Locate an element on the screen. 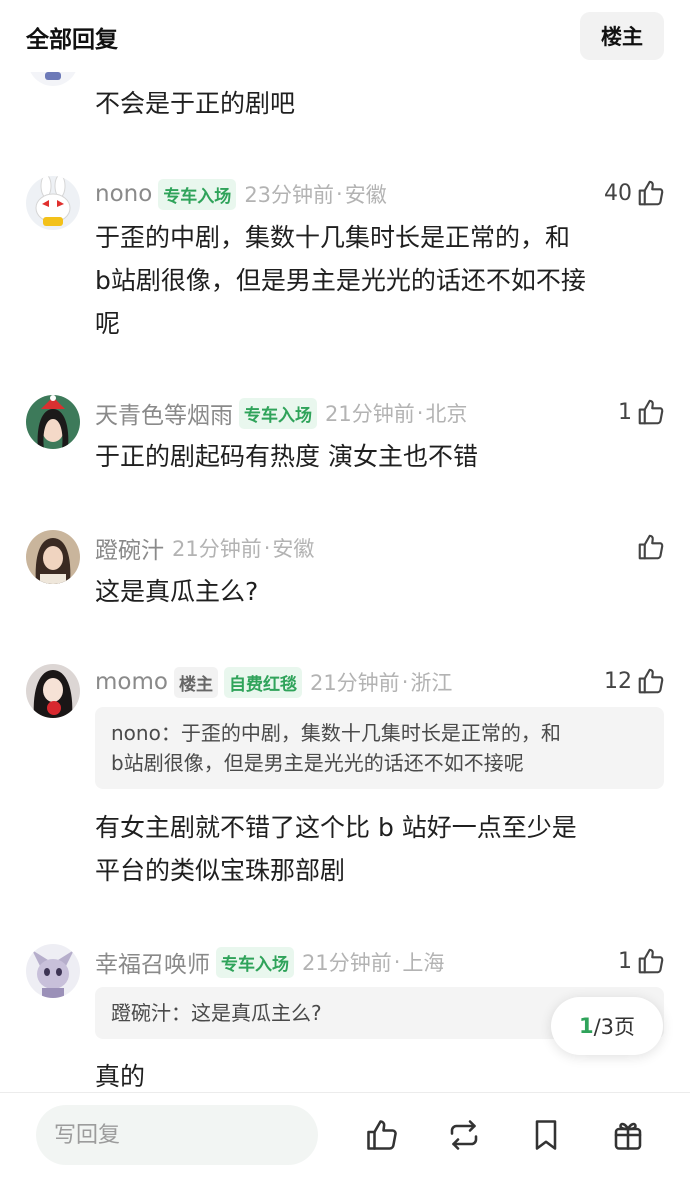 This screenshot has height=1182, width=690. username: nono is located at coordinates (123, 194).